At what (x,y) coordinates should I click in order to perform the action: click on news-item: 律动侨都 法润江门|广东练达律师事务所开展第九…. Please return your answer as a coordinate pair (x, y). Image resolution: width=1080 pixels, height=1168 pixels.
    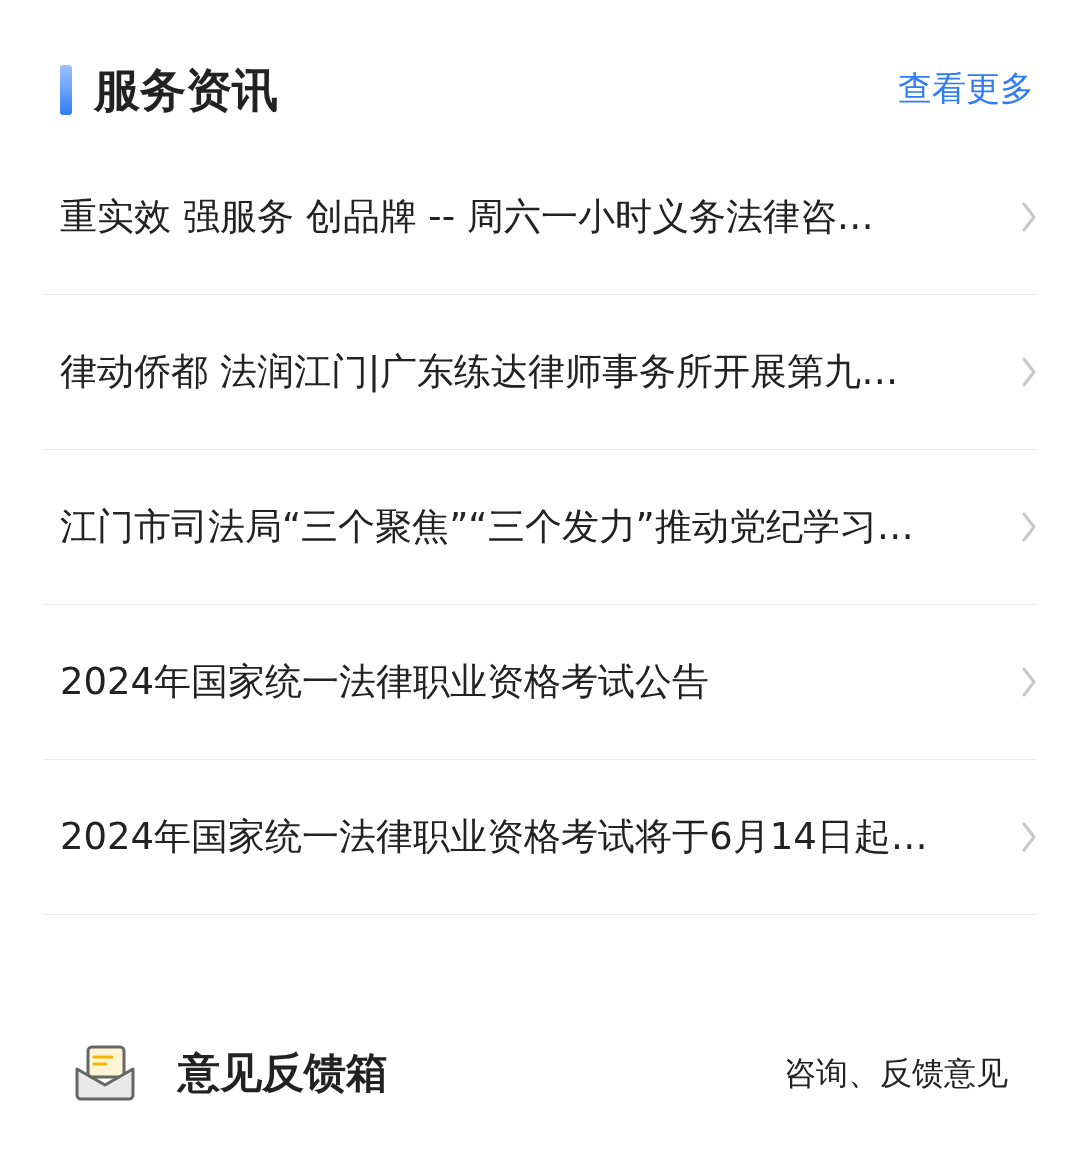
    Looking at the image, I should click on (540, 372).